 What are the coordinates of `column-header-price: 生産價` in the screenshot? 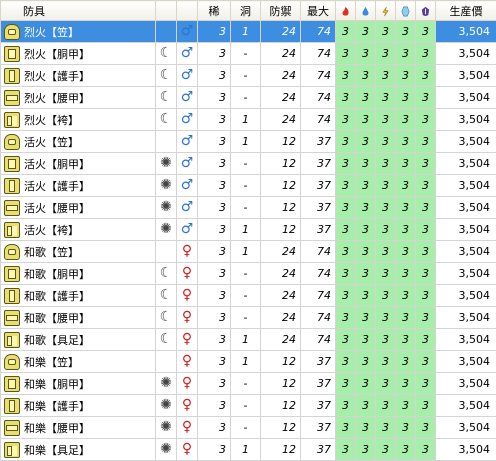 It's located at (466, 11).